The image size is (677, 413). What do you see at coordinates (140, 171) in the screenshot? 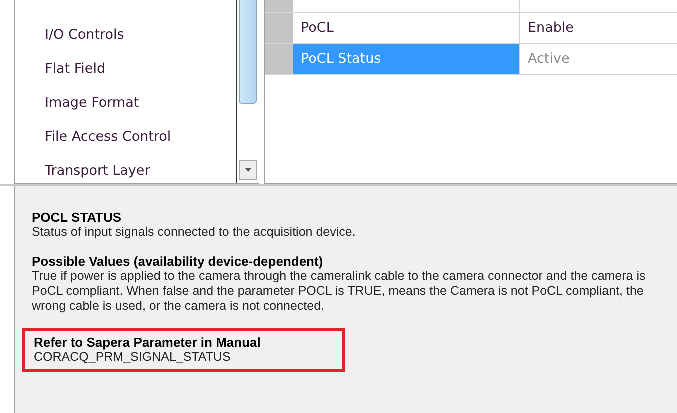
I see `category-item: Transport Layer` at bounding box center [140, 171].